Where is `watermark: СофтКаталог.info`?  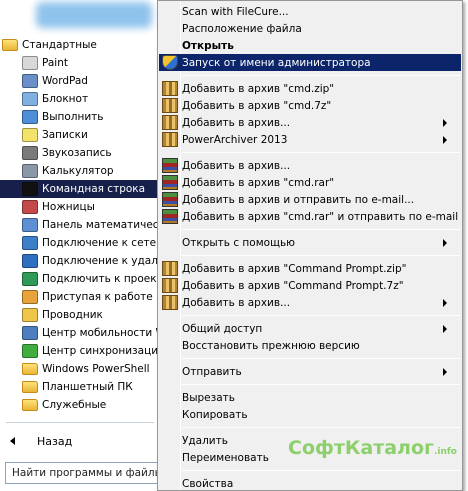 watermark: СофтКаталог.info is located at coordinates (372, 448).